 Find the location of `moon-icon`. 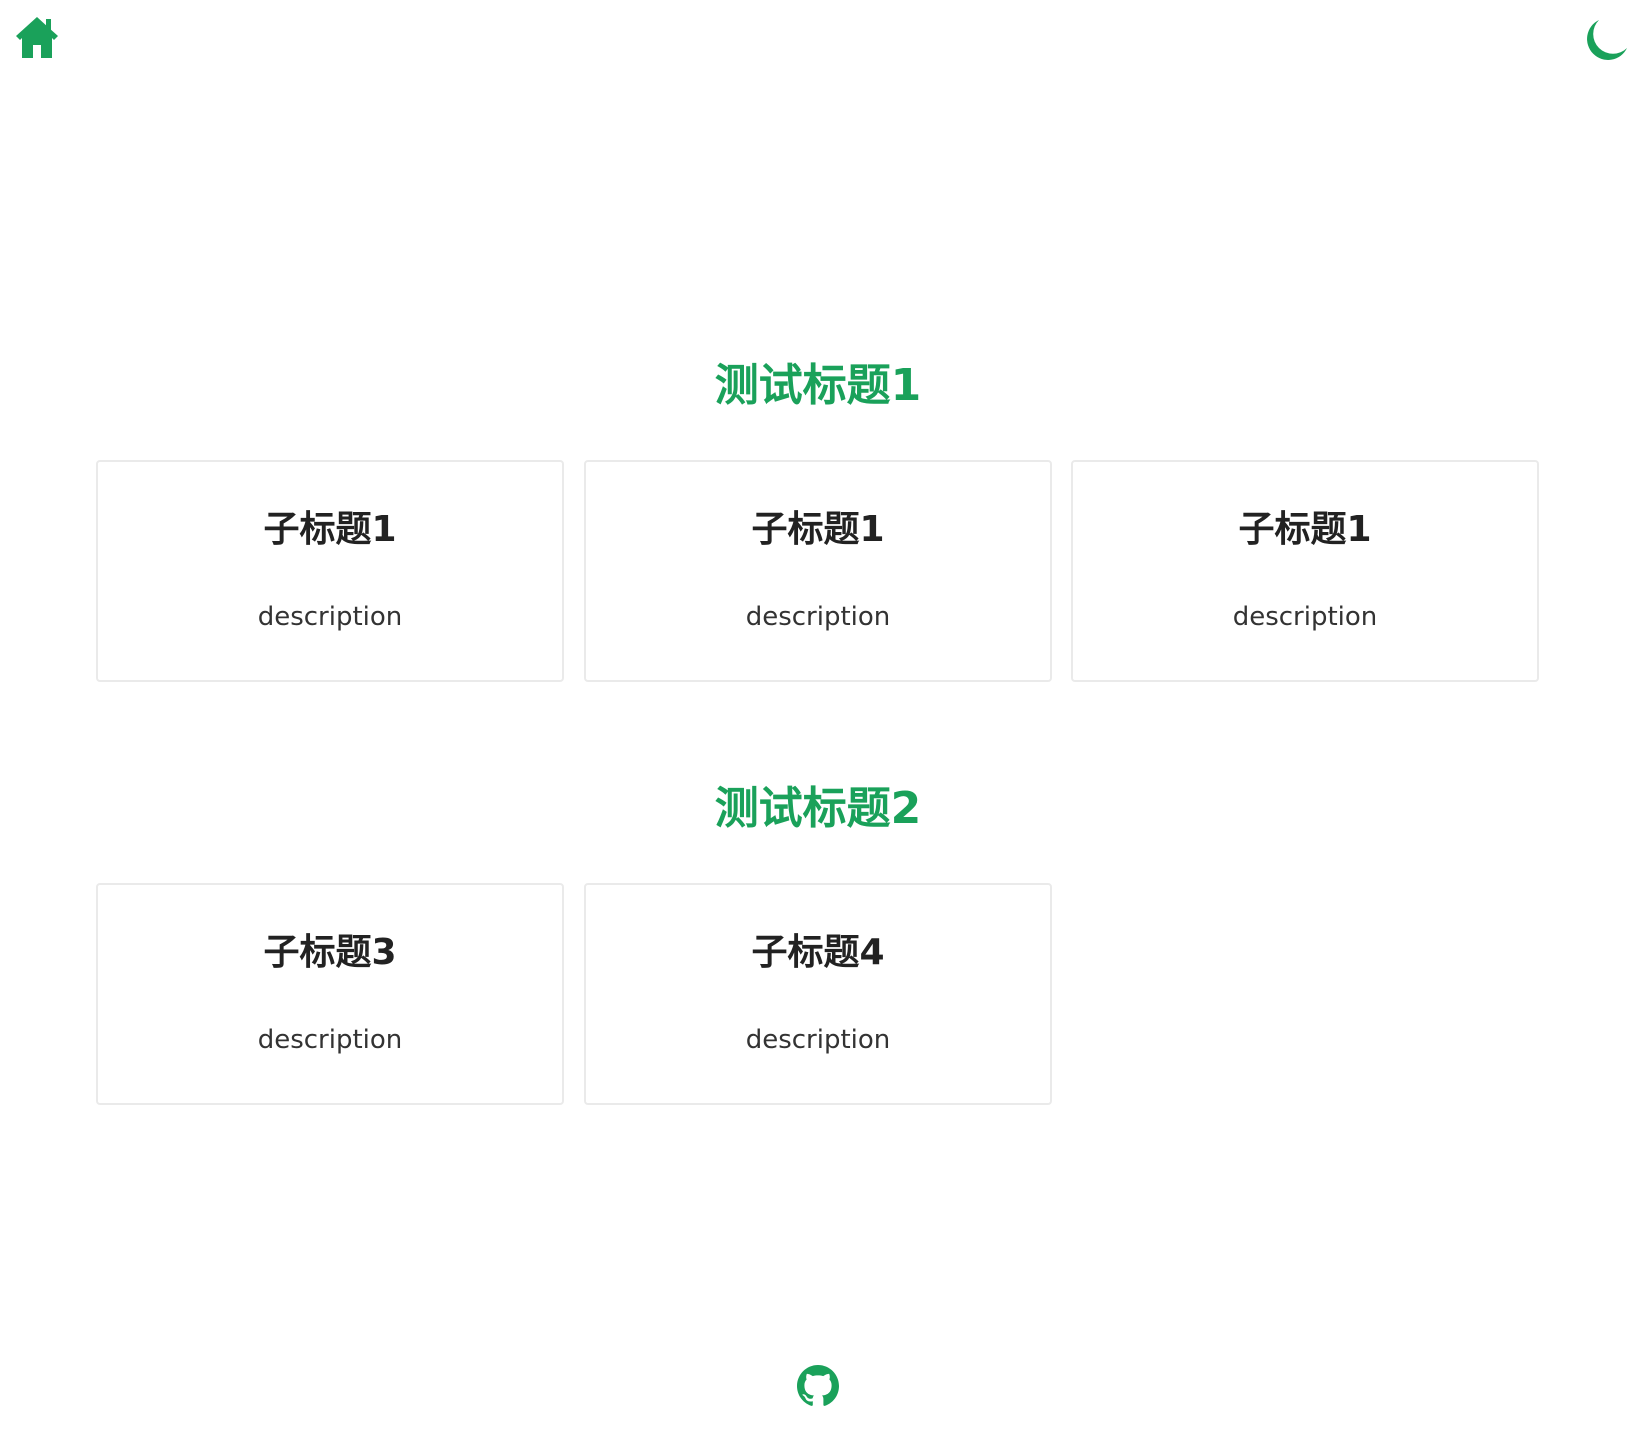

moon-icon is located at coordinates (1607, 40).